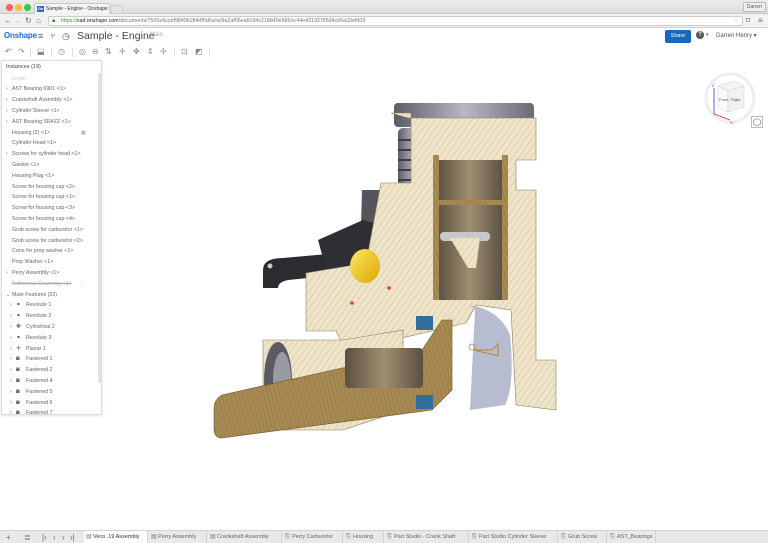 This screenshot has height=543, width=768. I want to click on forward-arrow-icon: →, so click(18, 21).